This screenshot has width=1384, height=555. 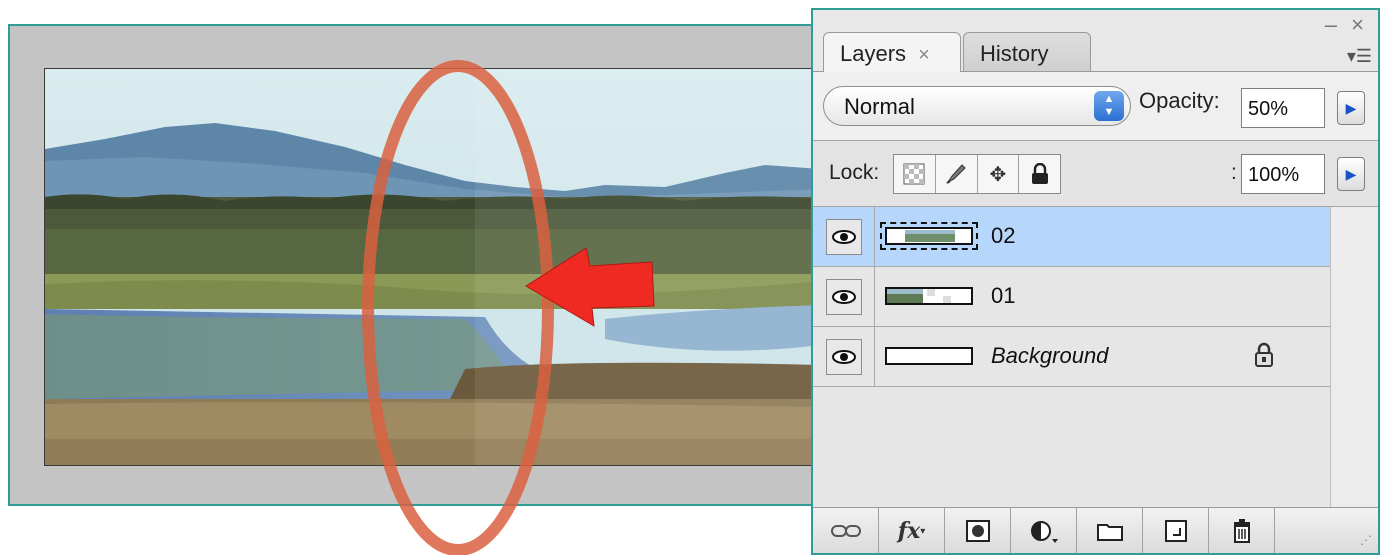 What do you see at coordinates (1234, 172) in the screenshot?
I see `fill-label: :` at bounding box center [1234, 172].